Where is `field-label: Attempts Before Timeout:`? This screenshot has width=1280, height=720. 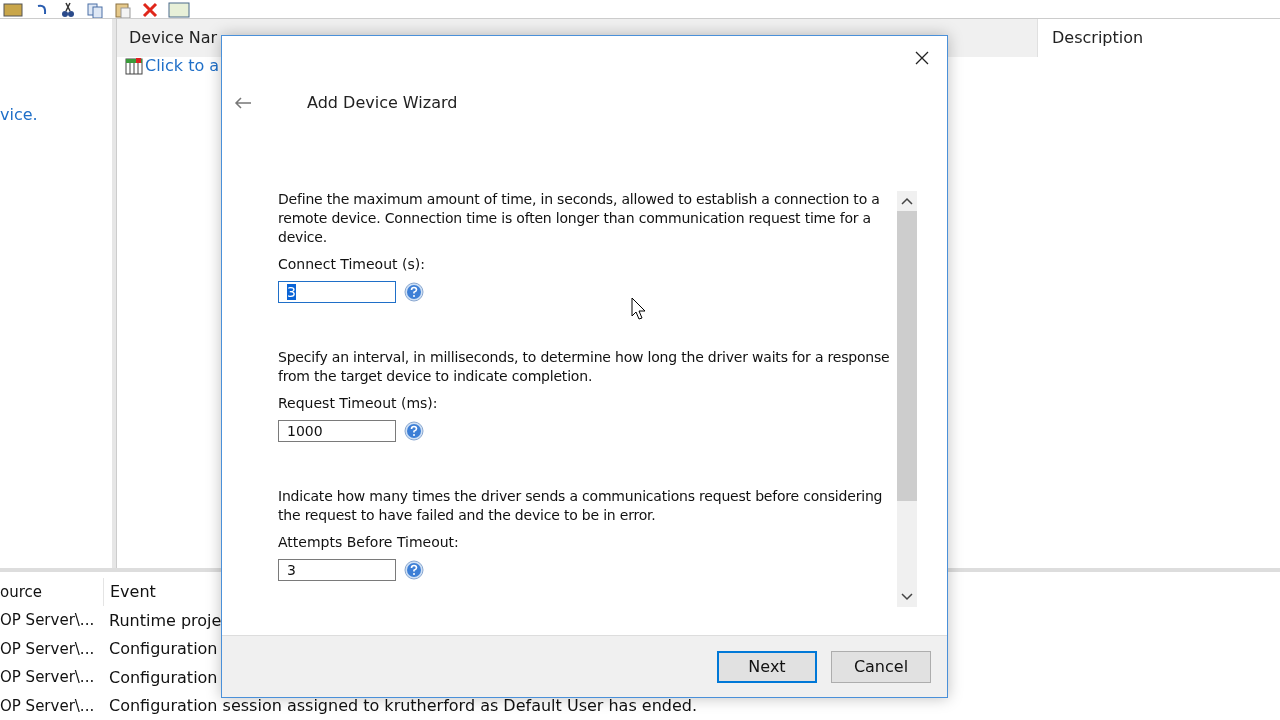 field-label: Attempts Before Timeout: is located at coordinates (369, 542).